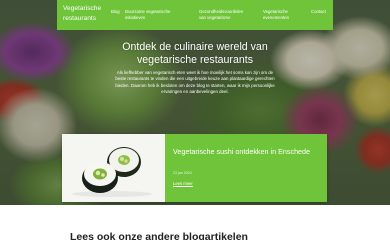 This screenshot has height=240, width=390. I want to click on nav-item-blog: Blog, so click(115, 12).